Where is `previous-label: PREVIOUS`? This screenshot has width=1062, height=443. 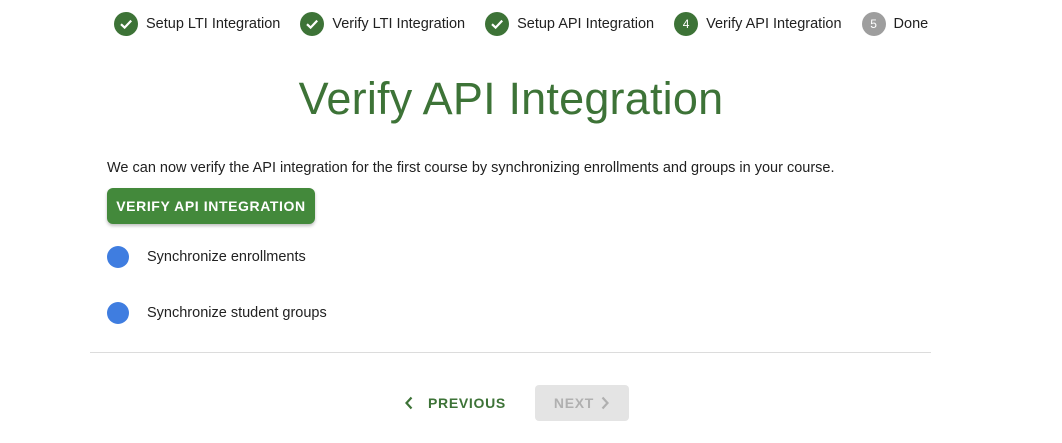
previous-label: PREVIOUS is located at coordinates (467, 403).